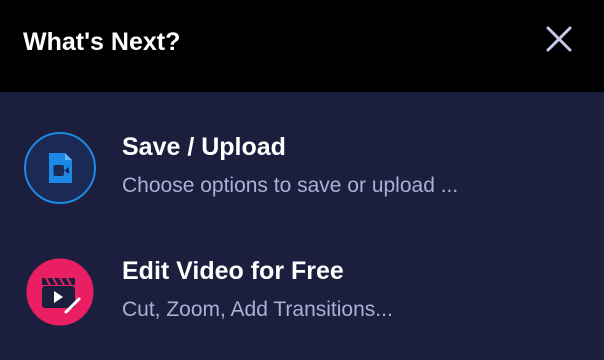 Image resolution: width=604 pixels, height=360 pixels. What do you see at coordinates (60, 292) in the screenshot?
I see `video-editor-icon` at bounding box center [60, 292].